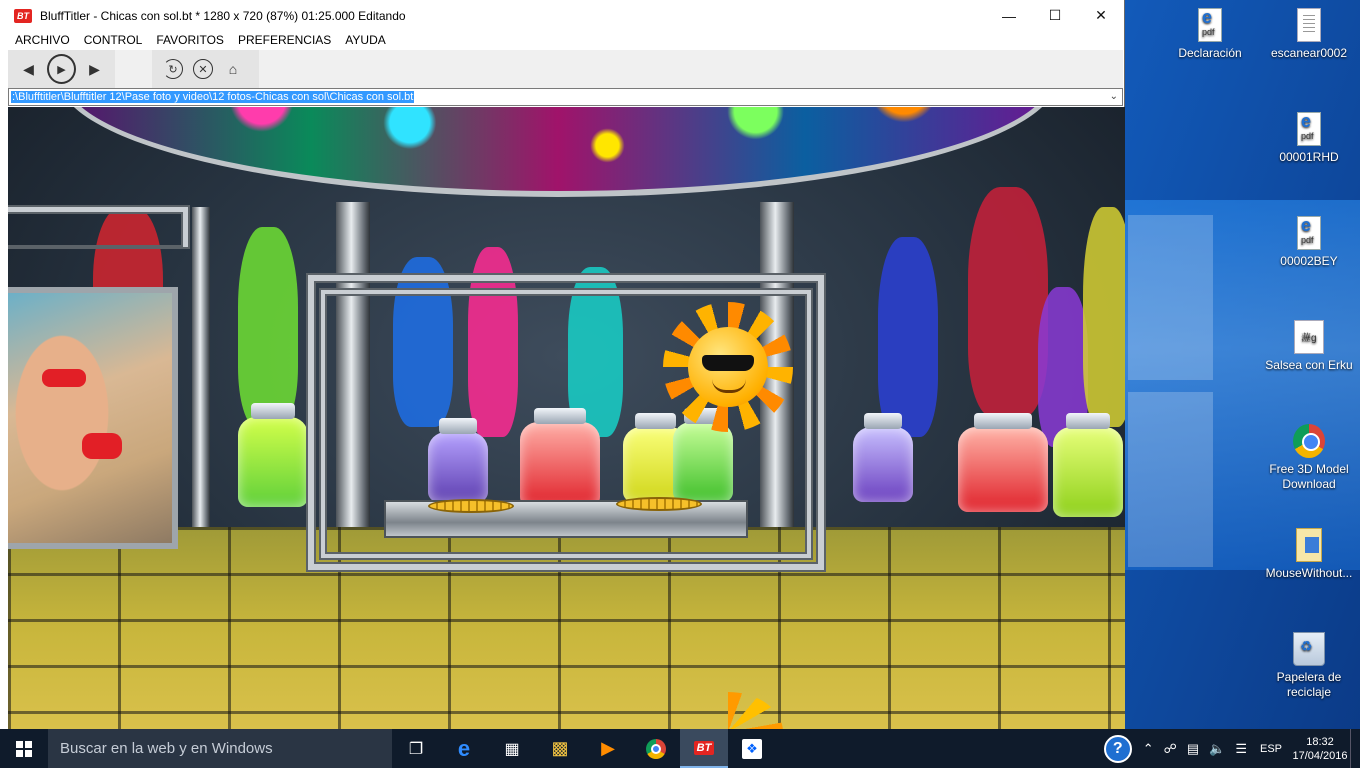  I want to click on dropbox-logo: ❖, so click(752, 748).